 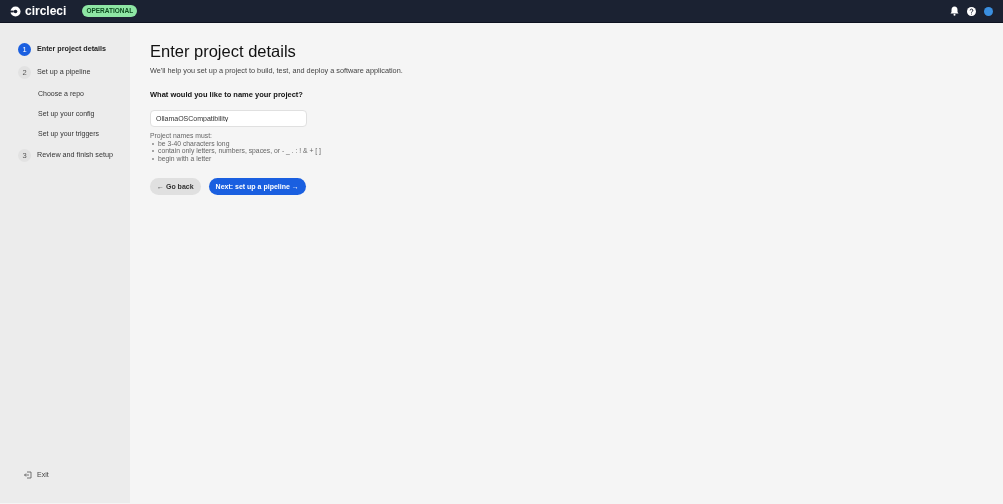 What do you see at coordinates (46, 11) in the screenshot?
I see `logo-text: circleci` at bounding box center [46, 11].